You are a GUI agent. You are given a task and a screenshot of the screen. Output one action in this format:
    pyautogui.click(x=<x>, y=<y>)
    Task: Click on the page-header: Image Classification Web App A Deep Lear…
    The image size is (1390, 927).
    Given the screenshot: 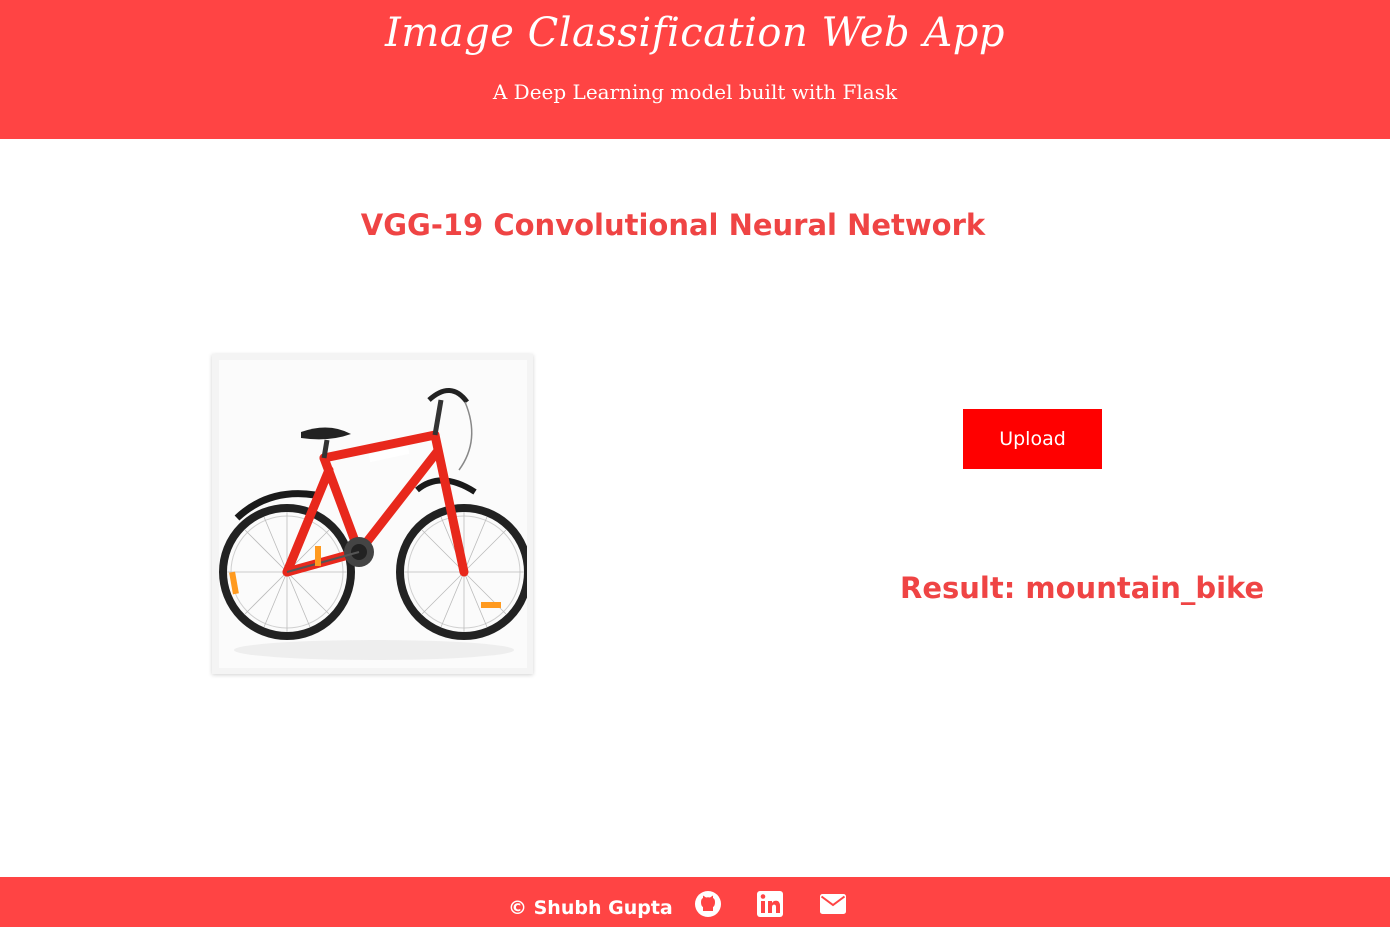 What is the action you would take?
    pyautogui.click(x=695, y=69)
    